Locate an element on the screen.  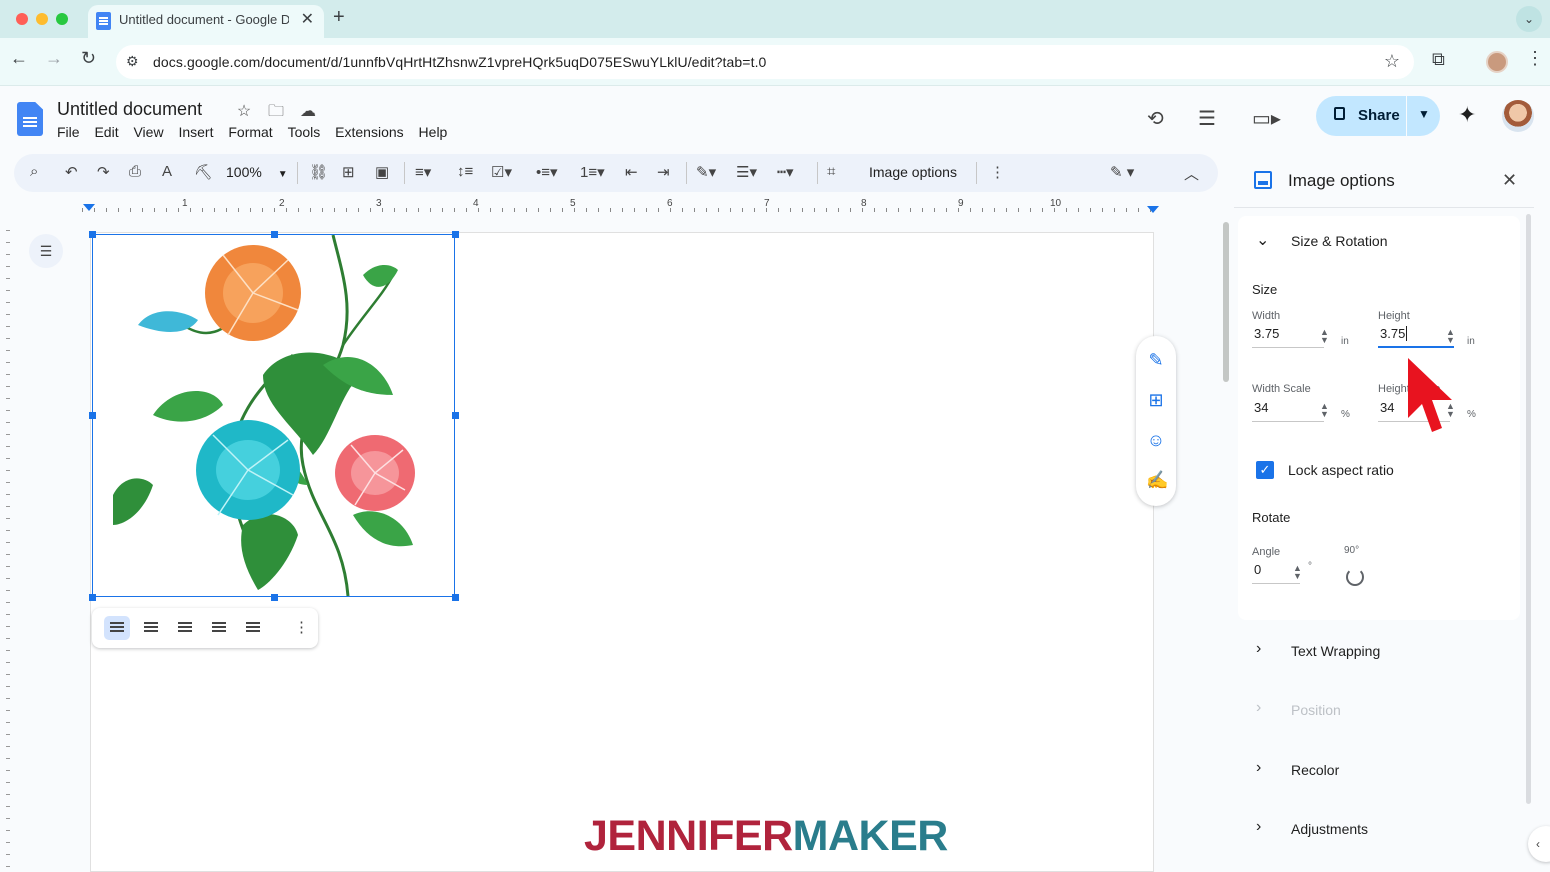
menu-extensions: Extensions is located at coordinates (369, 132).